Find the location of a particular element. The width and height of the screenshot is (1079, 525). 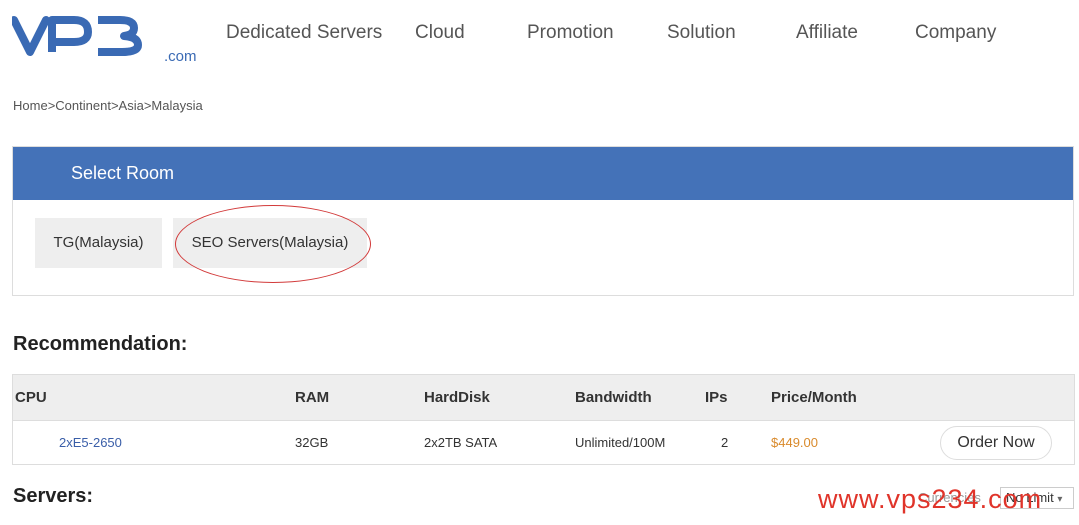

breadcrumb-asia: Asia is located at coordinates (131, 105).